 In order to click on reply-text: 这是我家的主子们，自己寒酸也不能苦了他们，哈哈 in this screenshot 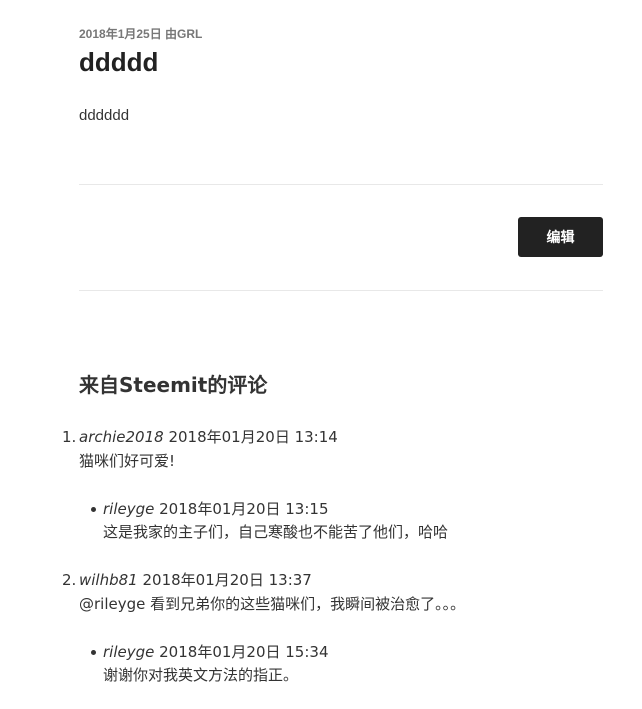, I will do `click(276, 532)`.